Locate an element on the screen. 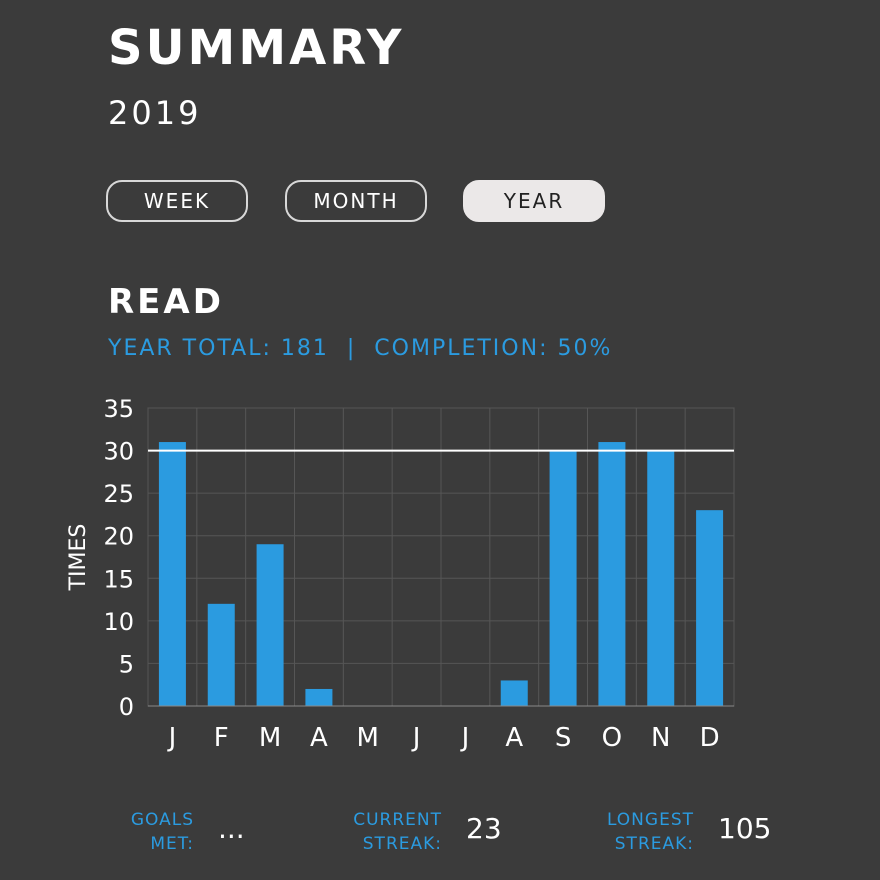  longest-streak-value: 105 is located at coordinates (745, 828).